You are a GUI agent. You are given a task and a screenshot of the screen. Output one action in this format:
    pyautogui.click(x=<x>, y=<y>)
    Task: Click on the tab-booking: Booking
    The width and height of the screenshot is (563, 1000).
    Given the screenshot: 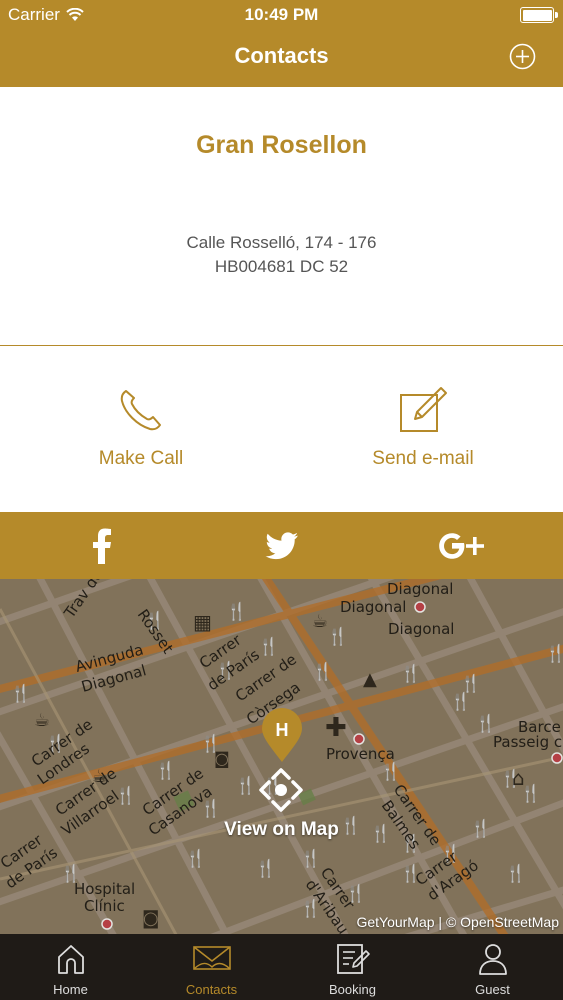 What is the action you would take?
    pyautogui.click(x=352, y=967)
    